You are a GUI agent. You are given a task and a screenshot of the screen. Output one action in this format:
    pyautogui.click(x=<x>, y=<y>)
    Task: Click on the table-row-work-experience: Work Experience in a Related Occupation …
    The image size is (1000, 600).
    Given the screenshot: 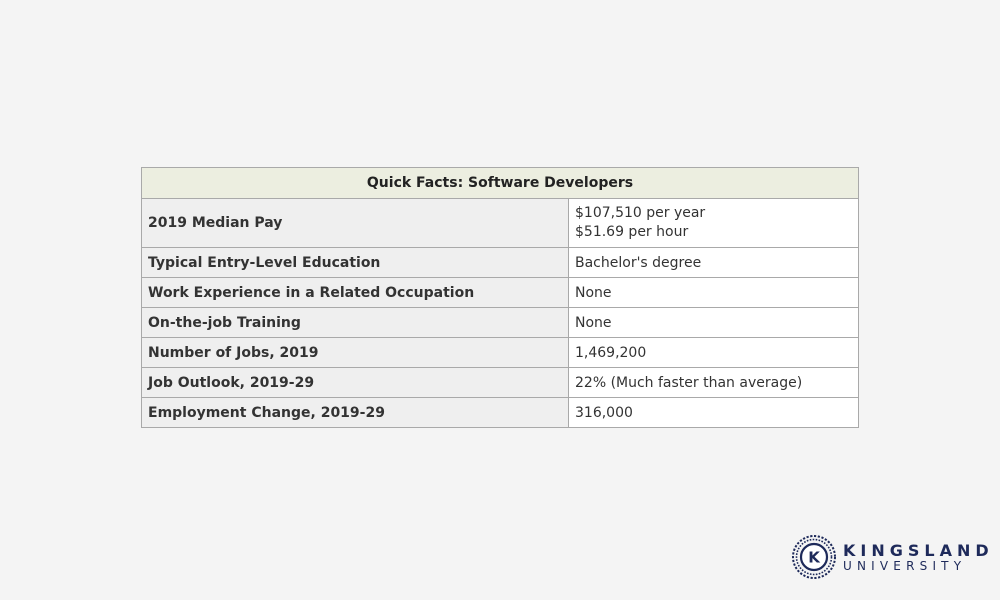 What is the action you would take?
    pyautogui.click(x=500, y=292)
    